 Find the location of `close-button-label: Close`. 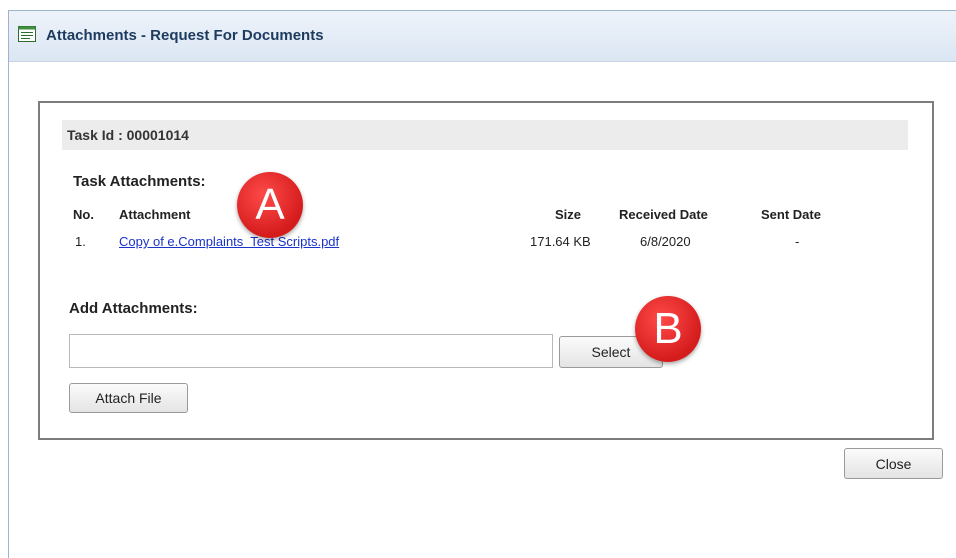

close-button-label: Close is located at coordinates (893, 463).